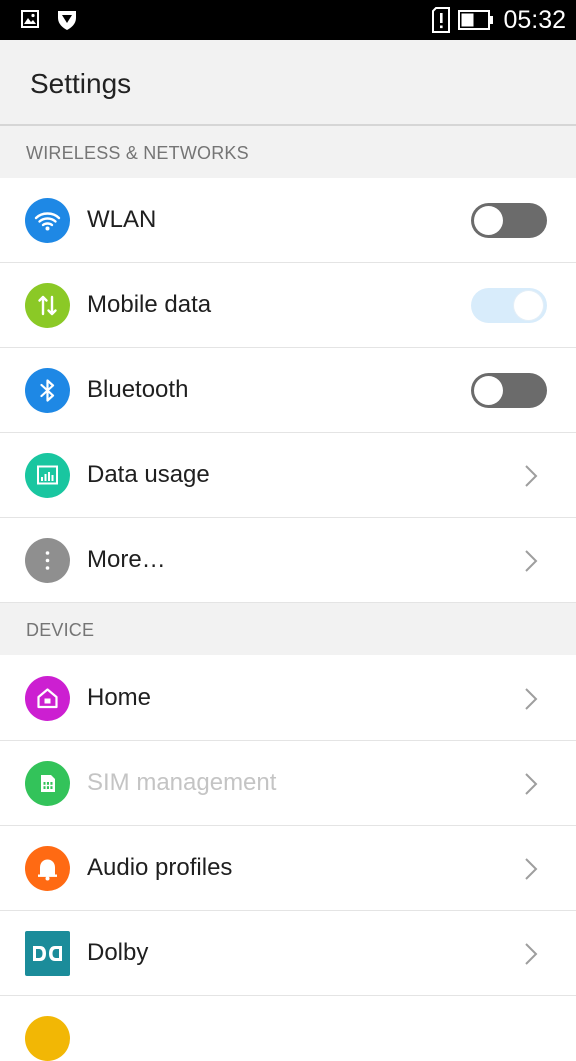  I want to click on mobile-data-icon, so click(47, 305).